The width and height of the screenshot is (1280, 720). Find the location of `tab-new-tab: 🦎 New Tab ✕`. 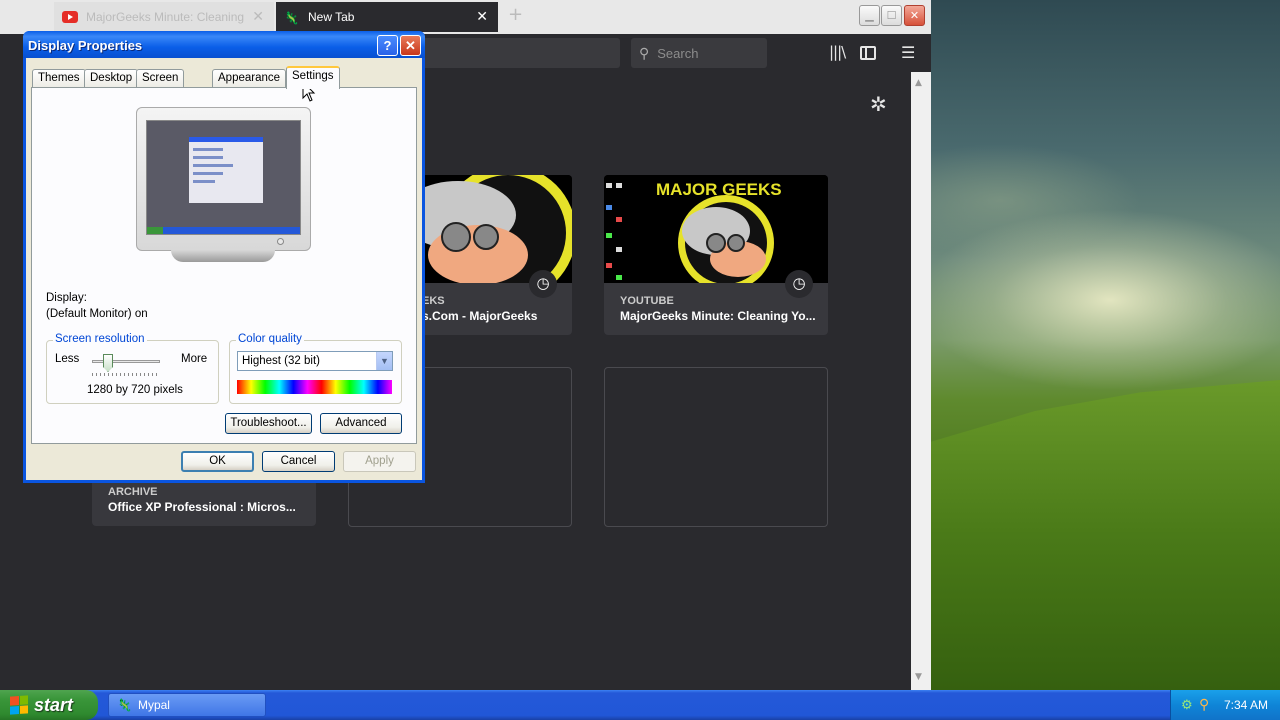

tab-new-tab: 🦎 New Tab ✕ is located at coordinates (387, 17).